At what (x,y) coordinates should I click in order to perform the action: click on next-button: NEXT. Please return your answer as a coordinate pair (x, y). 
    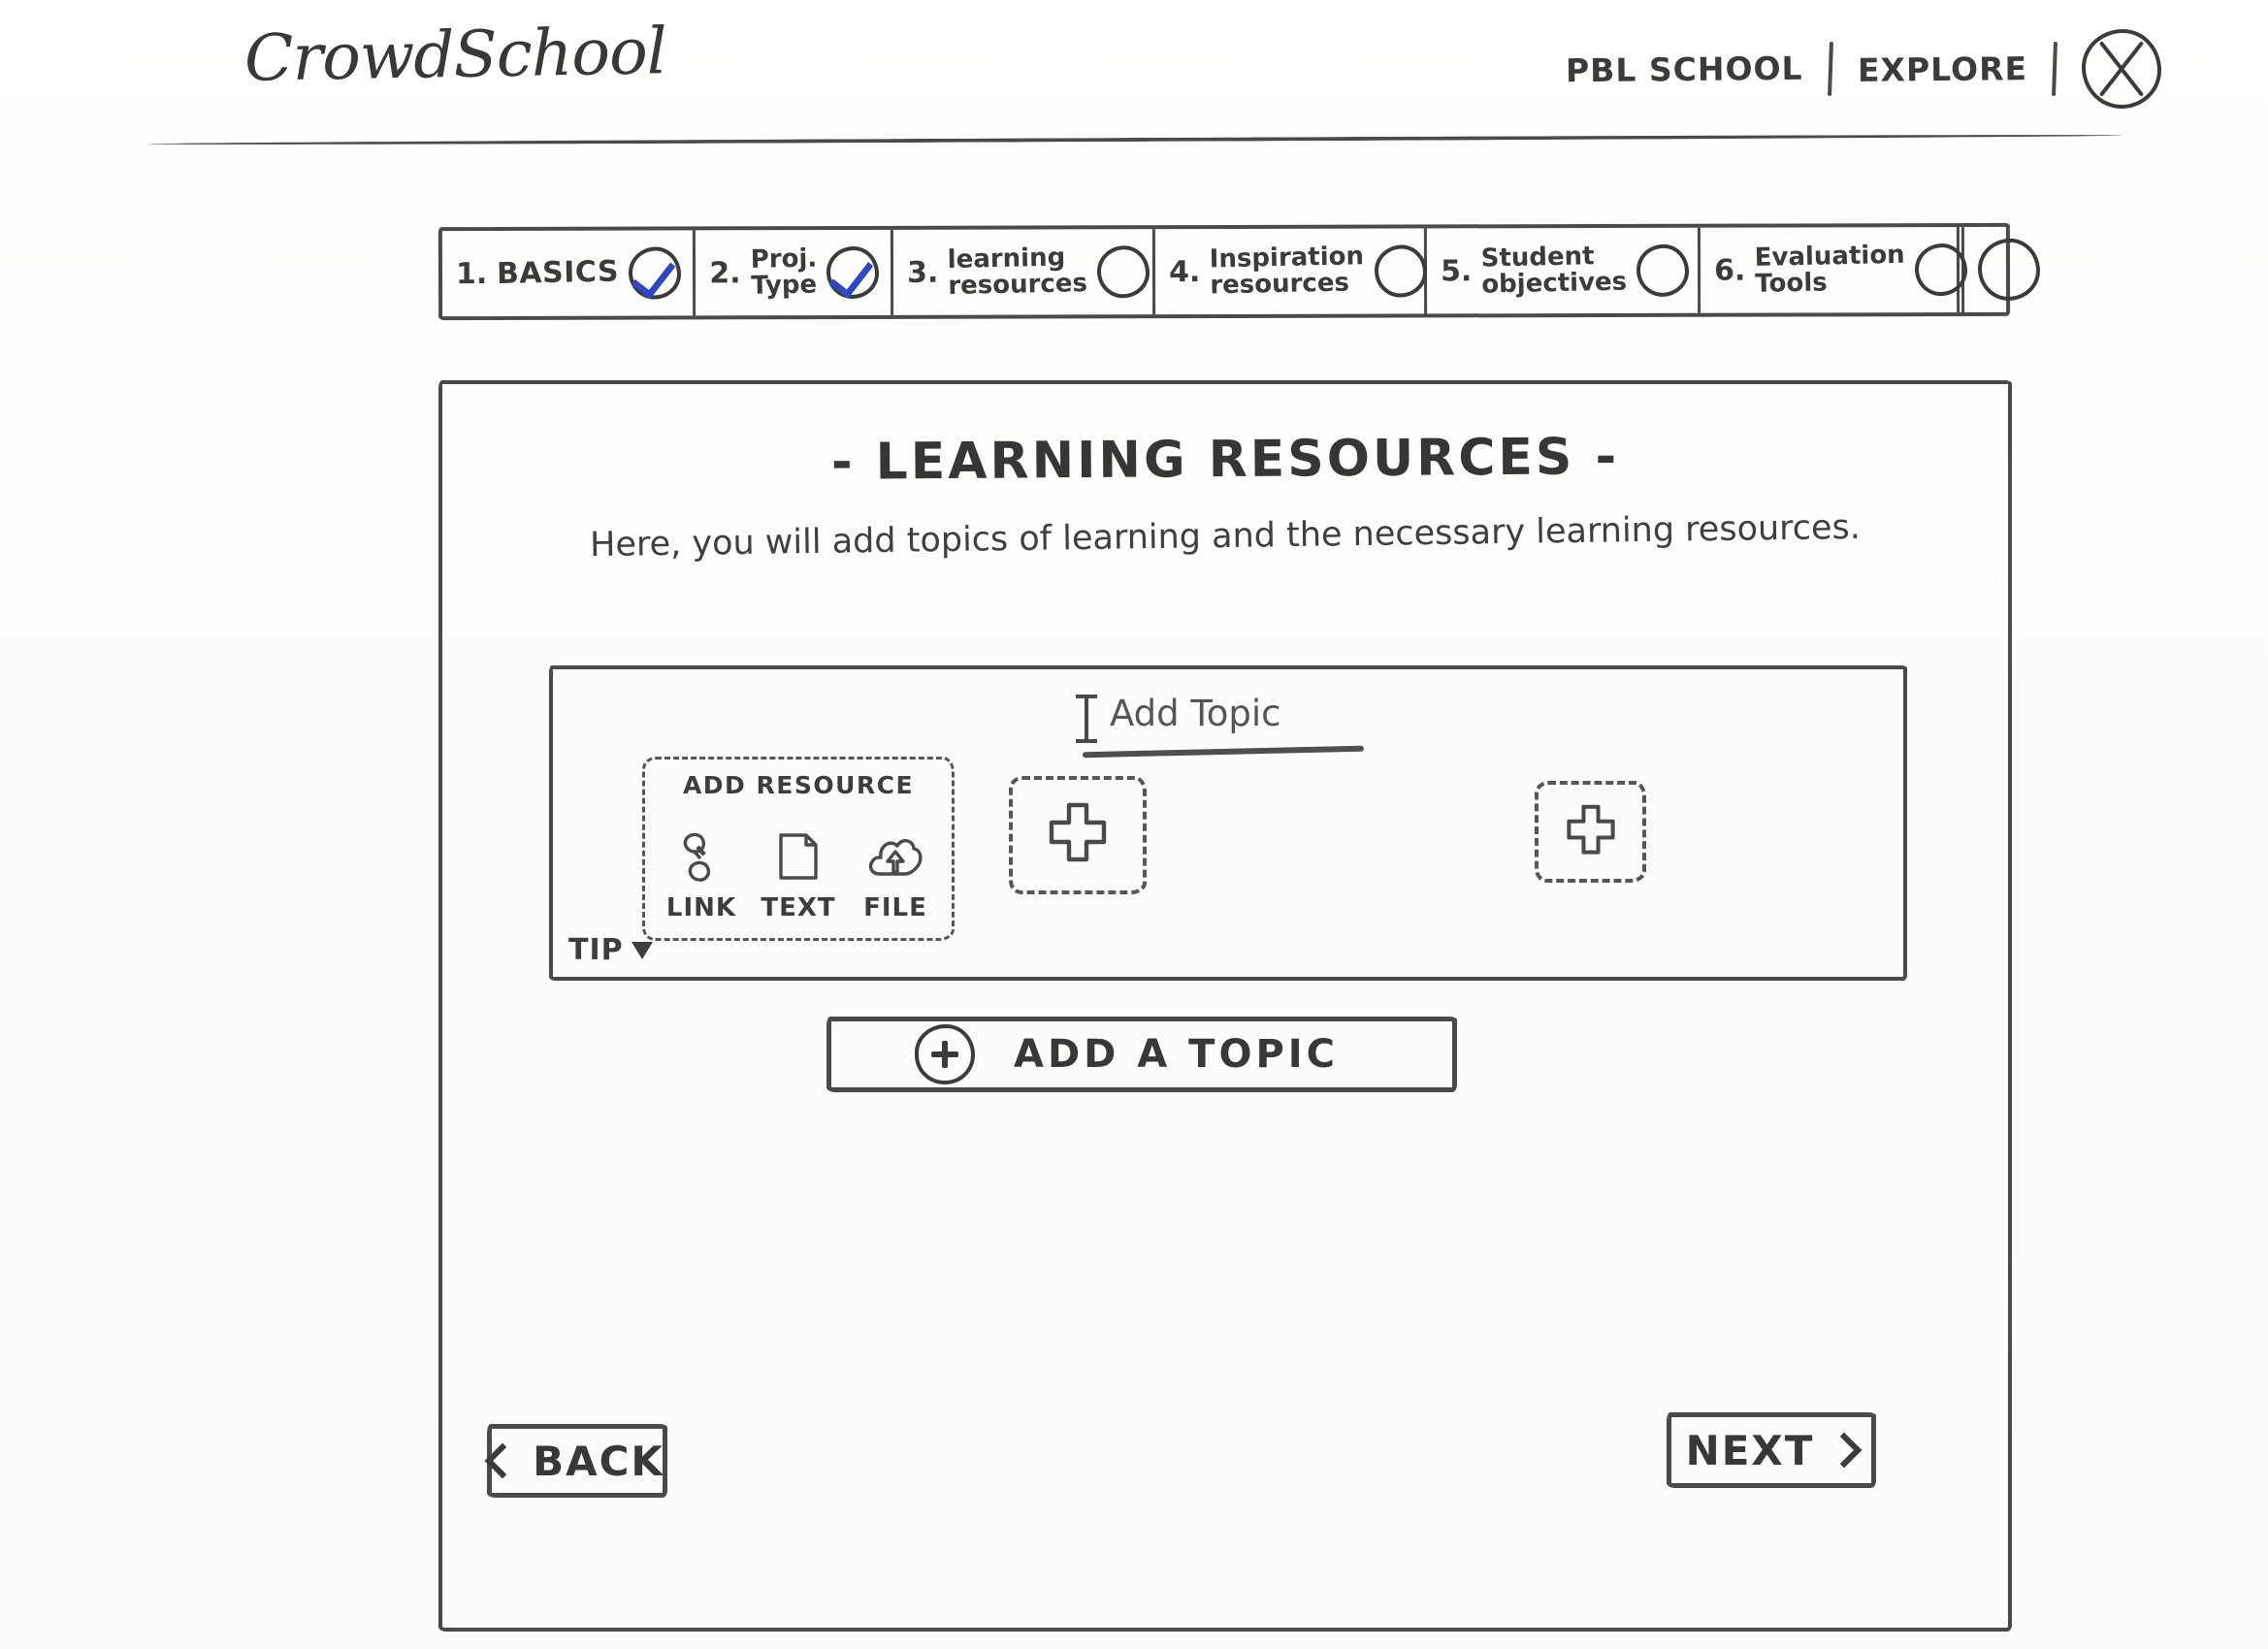
    Looking at the image, I should click on (1771, 1450).